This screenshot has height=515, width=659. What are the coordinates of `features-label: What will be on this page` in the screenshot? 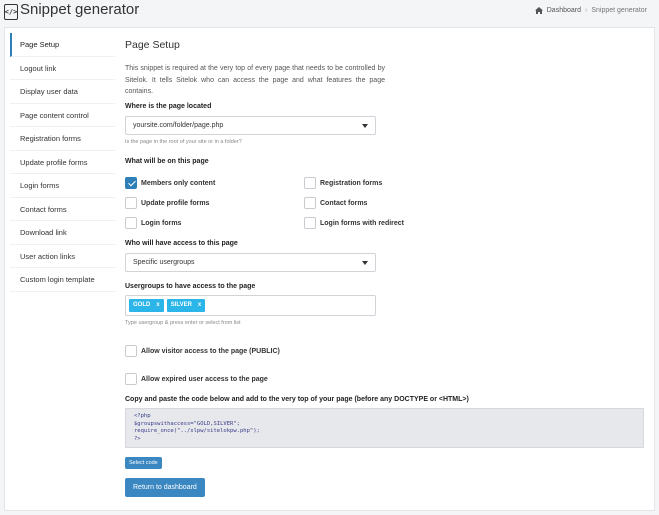 It's located at (167, 161).